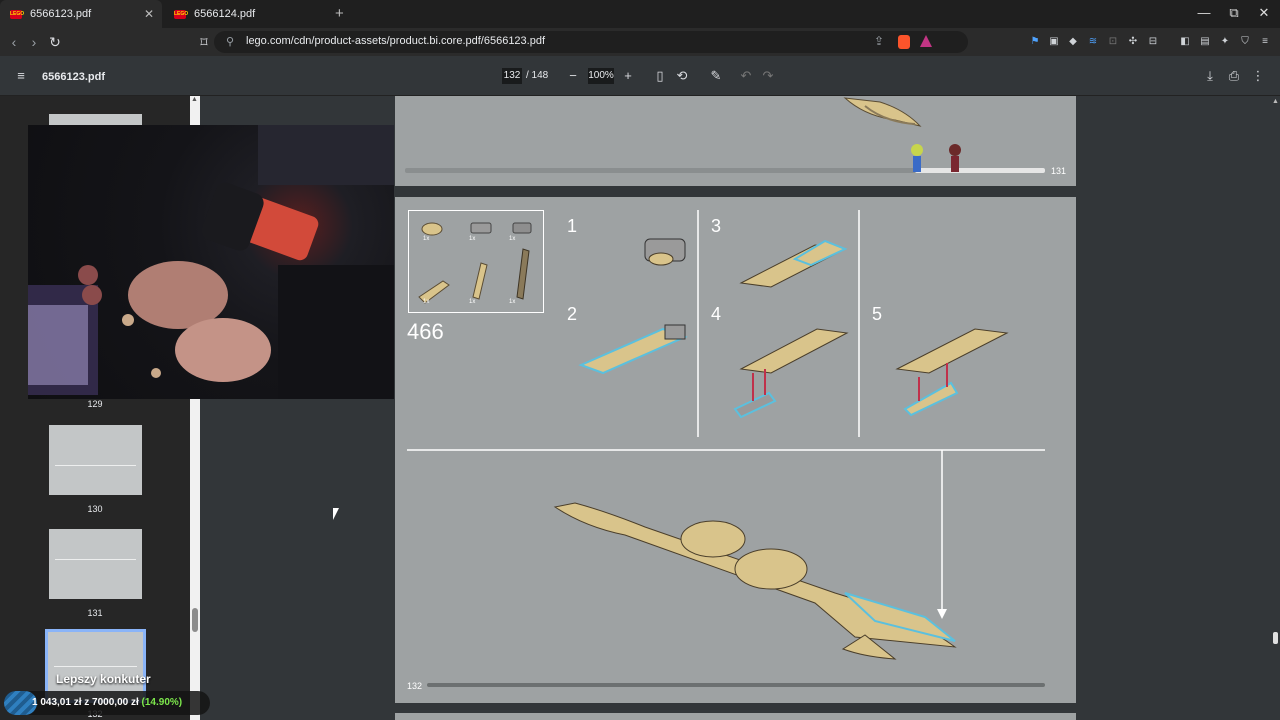 The height and width of the screenshot is (720, 1280). Describe the element at coordinates (1153, 42) in the screenshot. I see `screenshot-icon: ⊟` at that location.